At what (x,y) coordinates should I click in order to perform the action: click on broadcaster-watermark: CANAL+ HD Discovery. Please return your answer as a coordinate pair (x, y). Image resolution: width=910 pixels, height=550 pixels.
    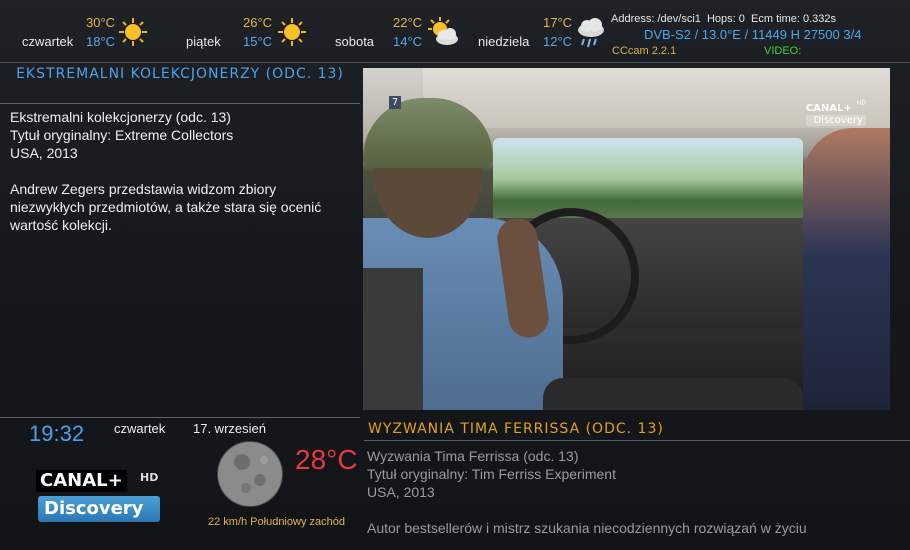
    Looking at the image, I should click on (835, 111).